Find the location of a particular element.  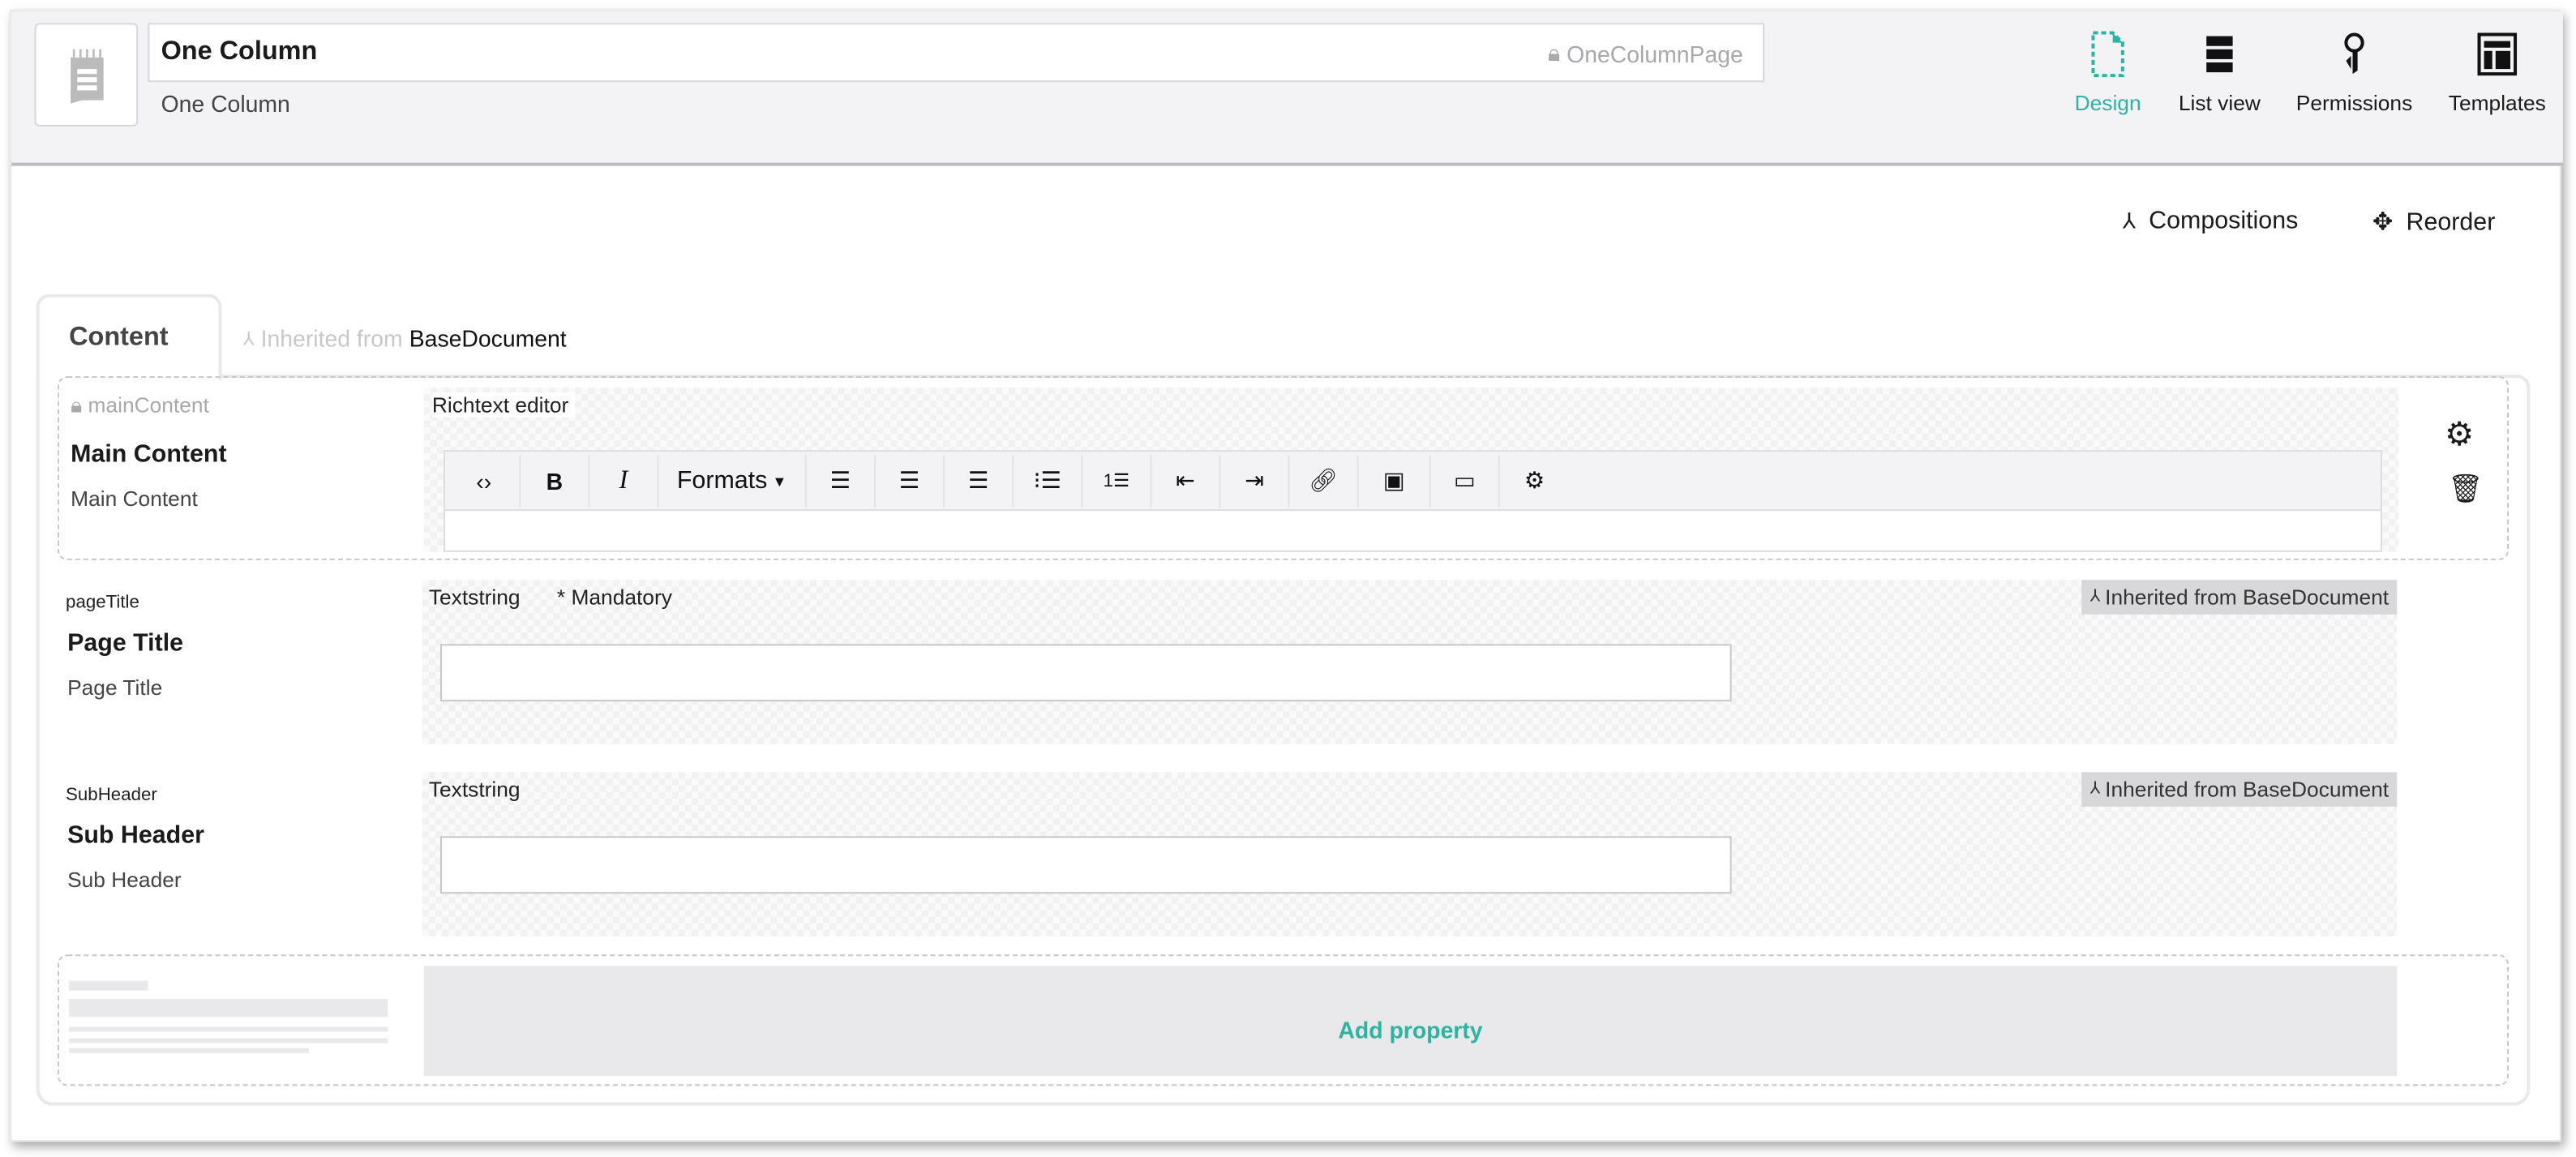

property-alias: pageTitle is located at coordinates (102, 603).